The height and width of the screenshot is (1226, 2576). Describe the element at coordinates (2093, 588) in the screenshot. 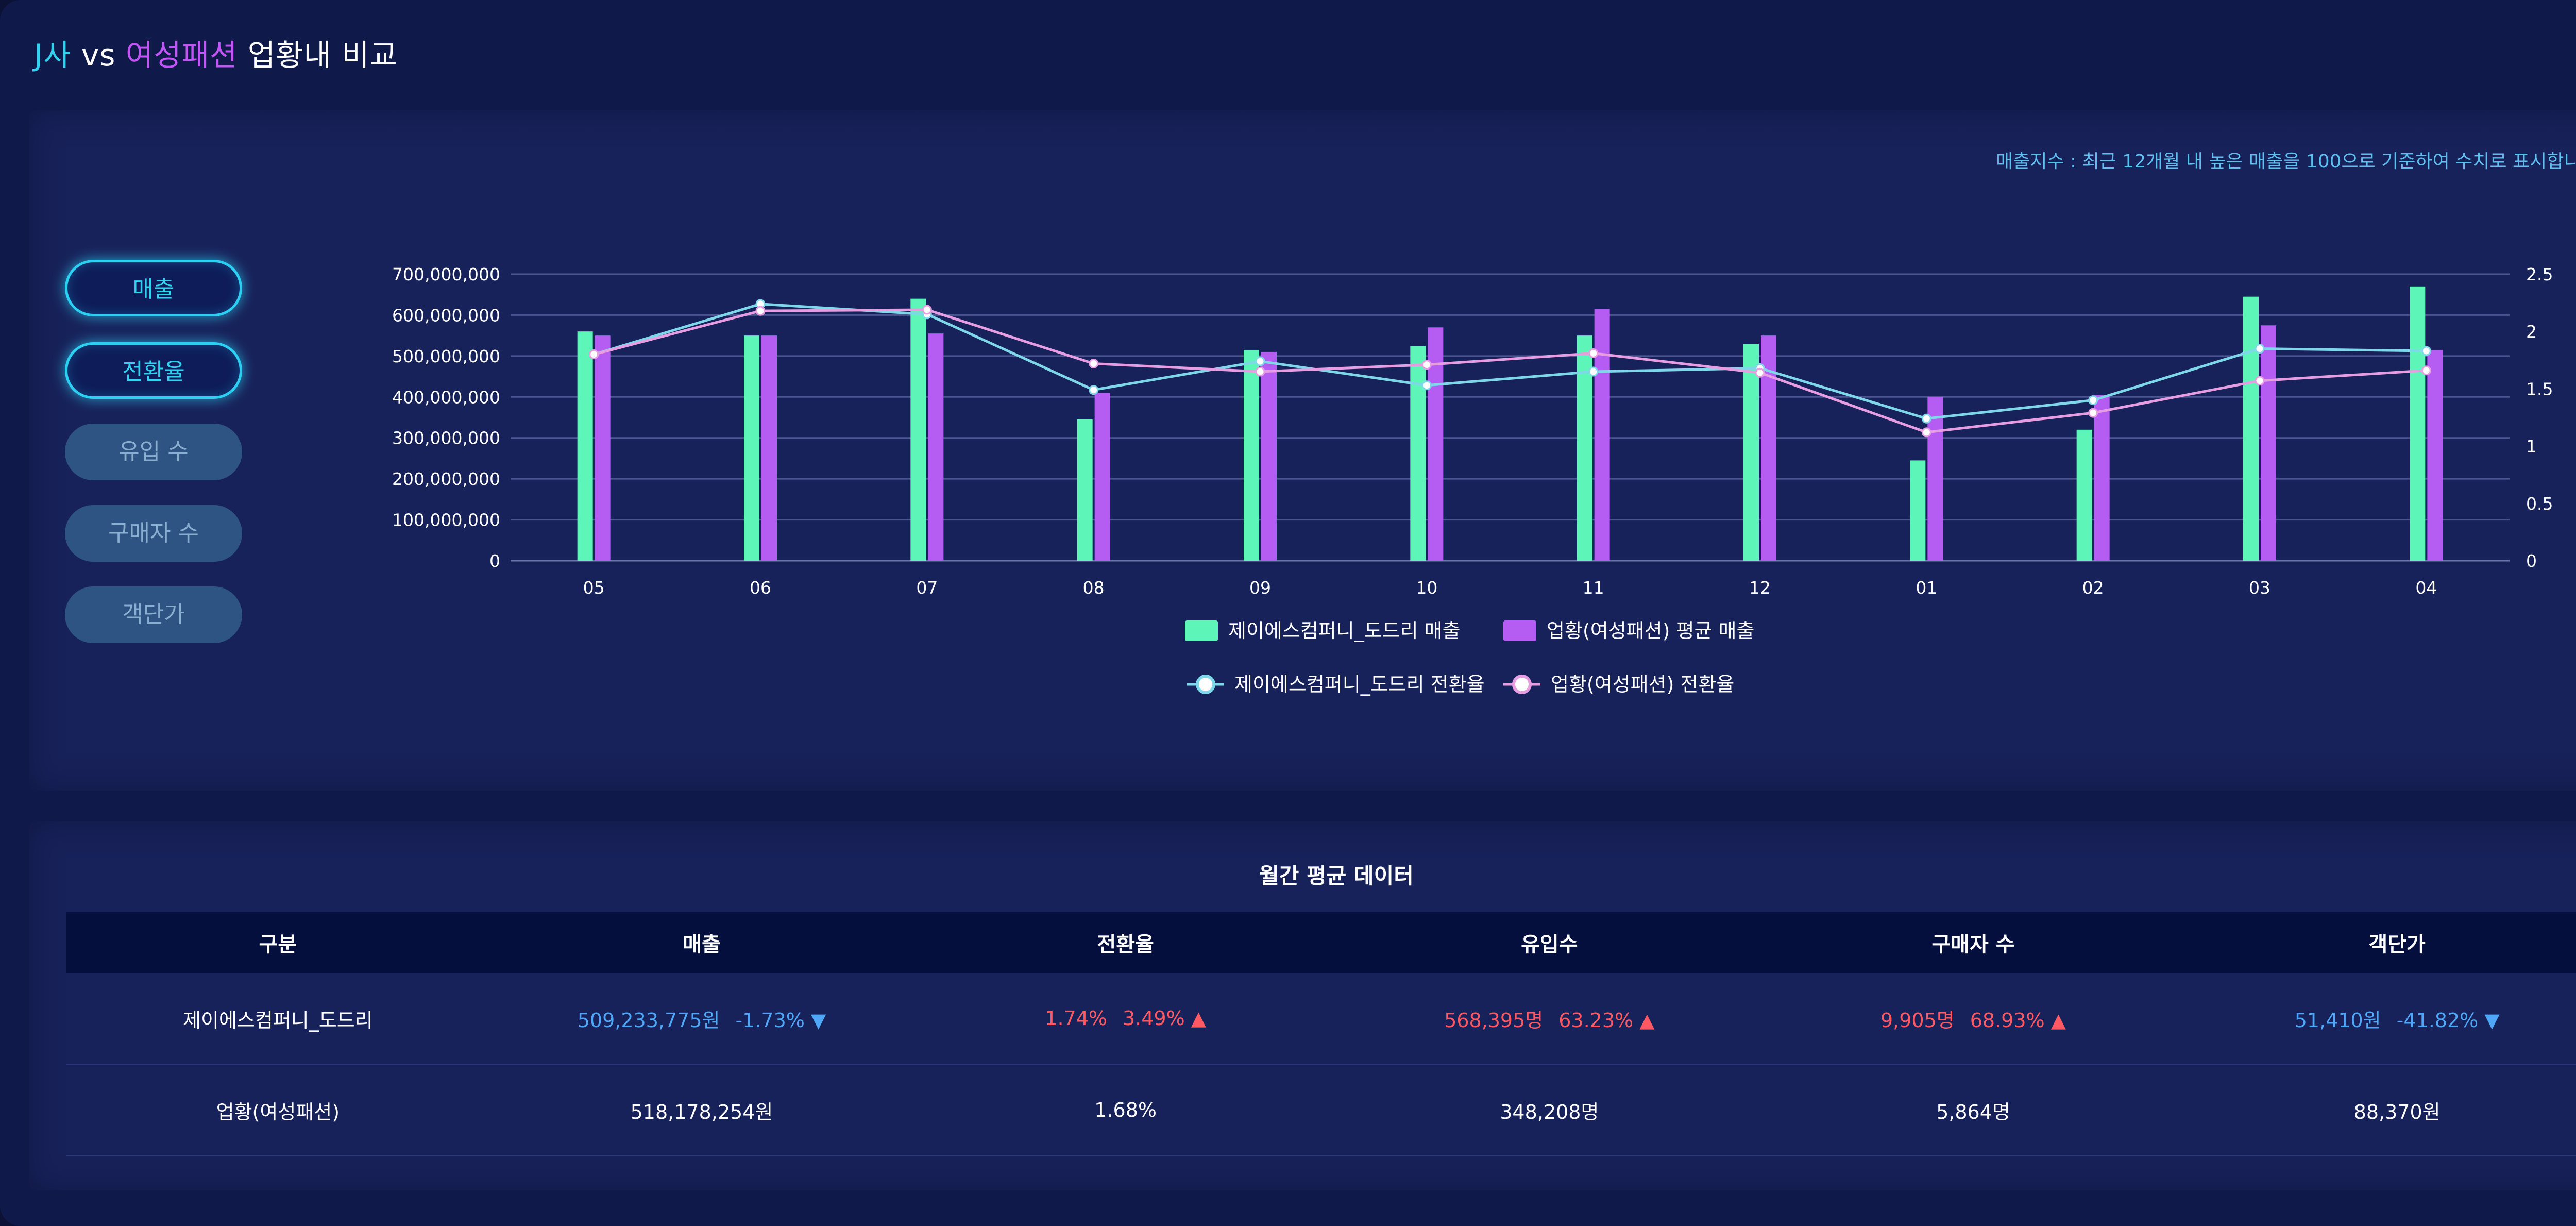

I see `x-tick-label: 02` at that location.